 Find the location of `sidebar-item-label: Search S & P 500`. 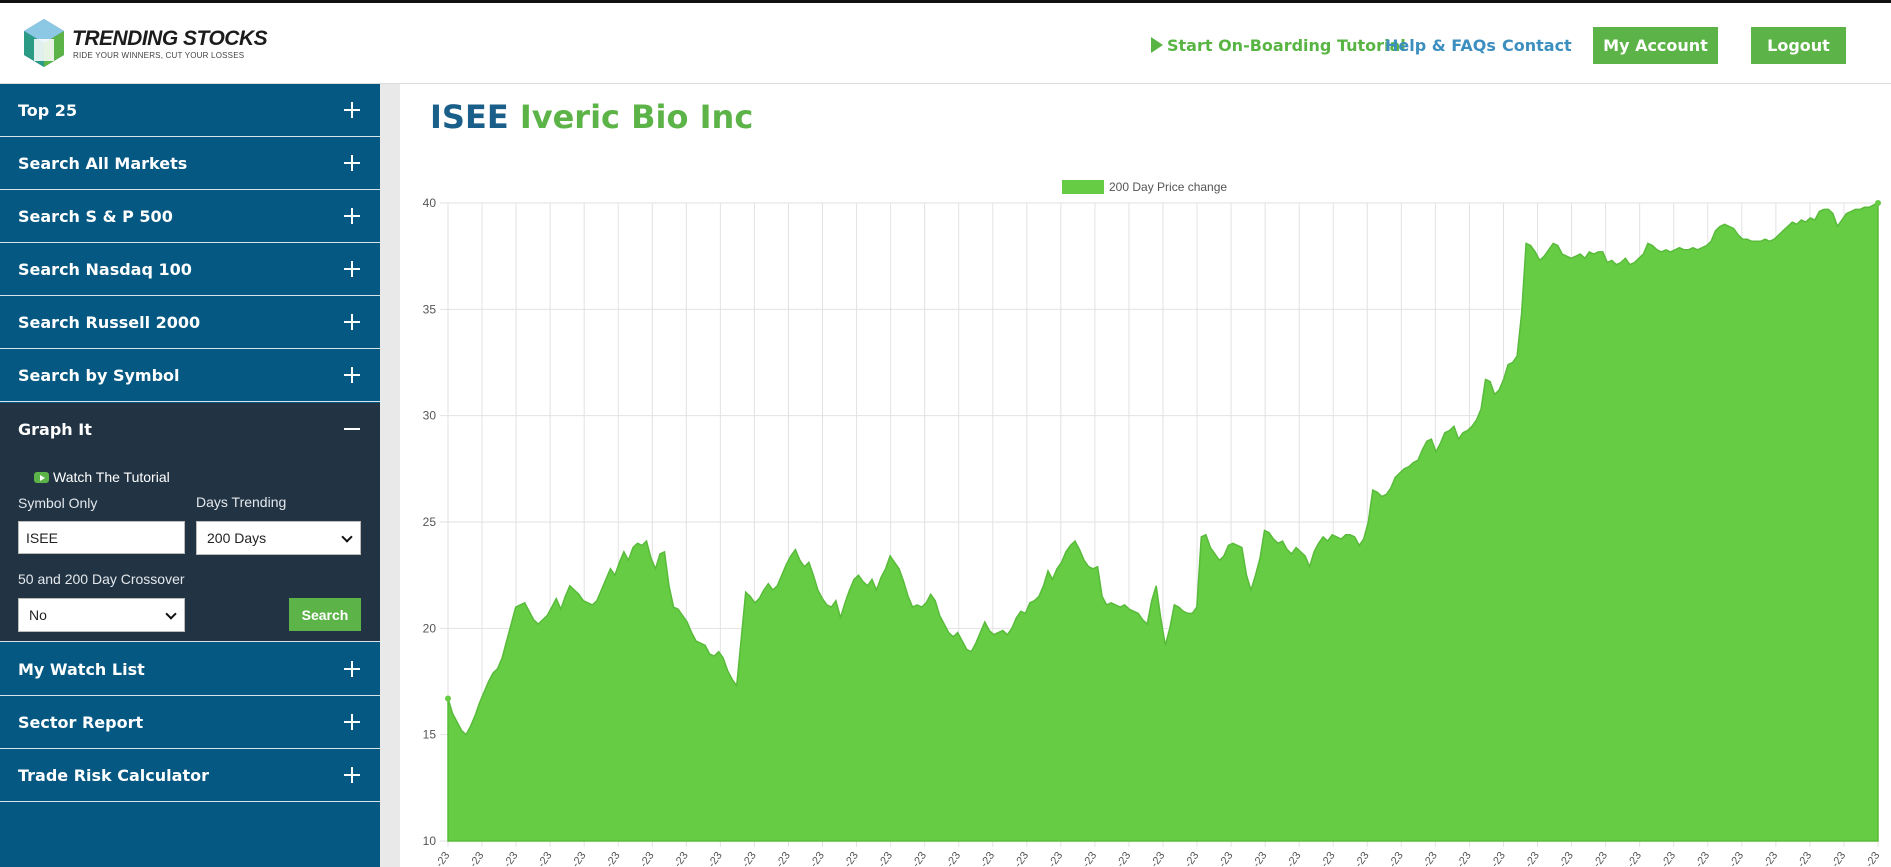

sidebar-item-label: Search S & P 500 is located at coordinates (95, 216).